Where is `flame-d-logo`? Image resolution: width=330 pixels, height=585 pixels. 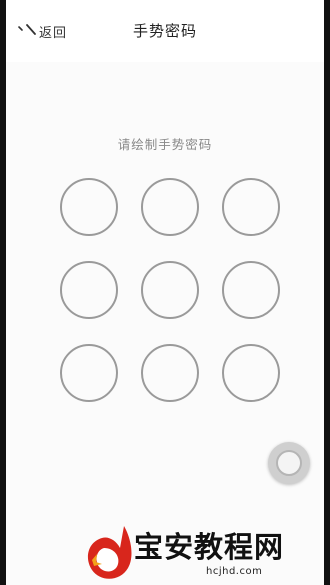 flame-d-logo is located at coordinates (109, 552).